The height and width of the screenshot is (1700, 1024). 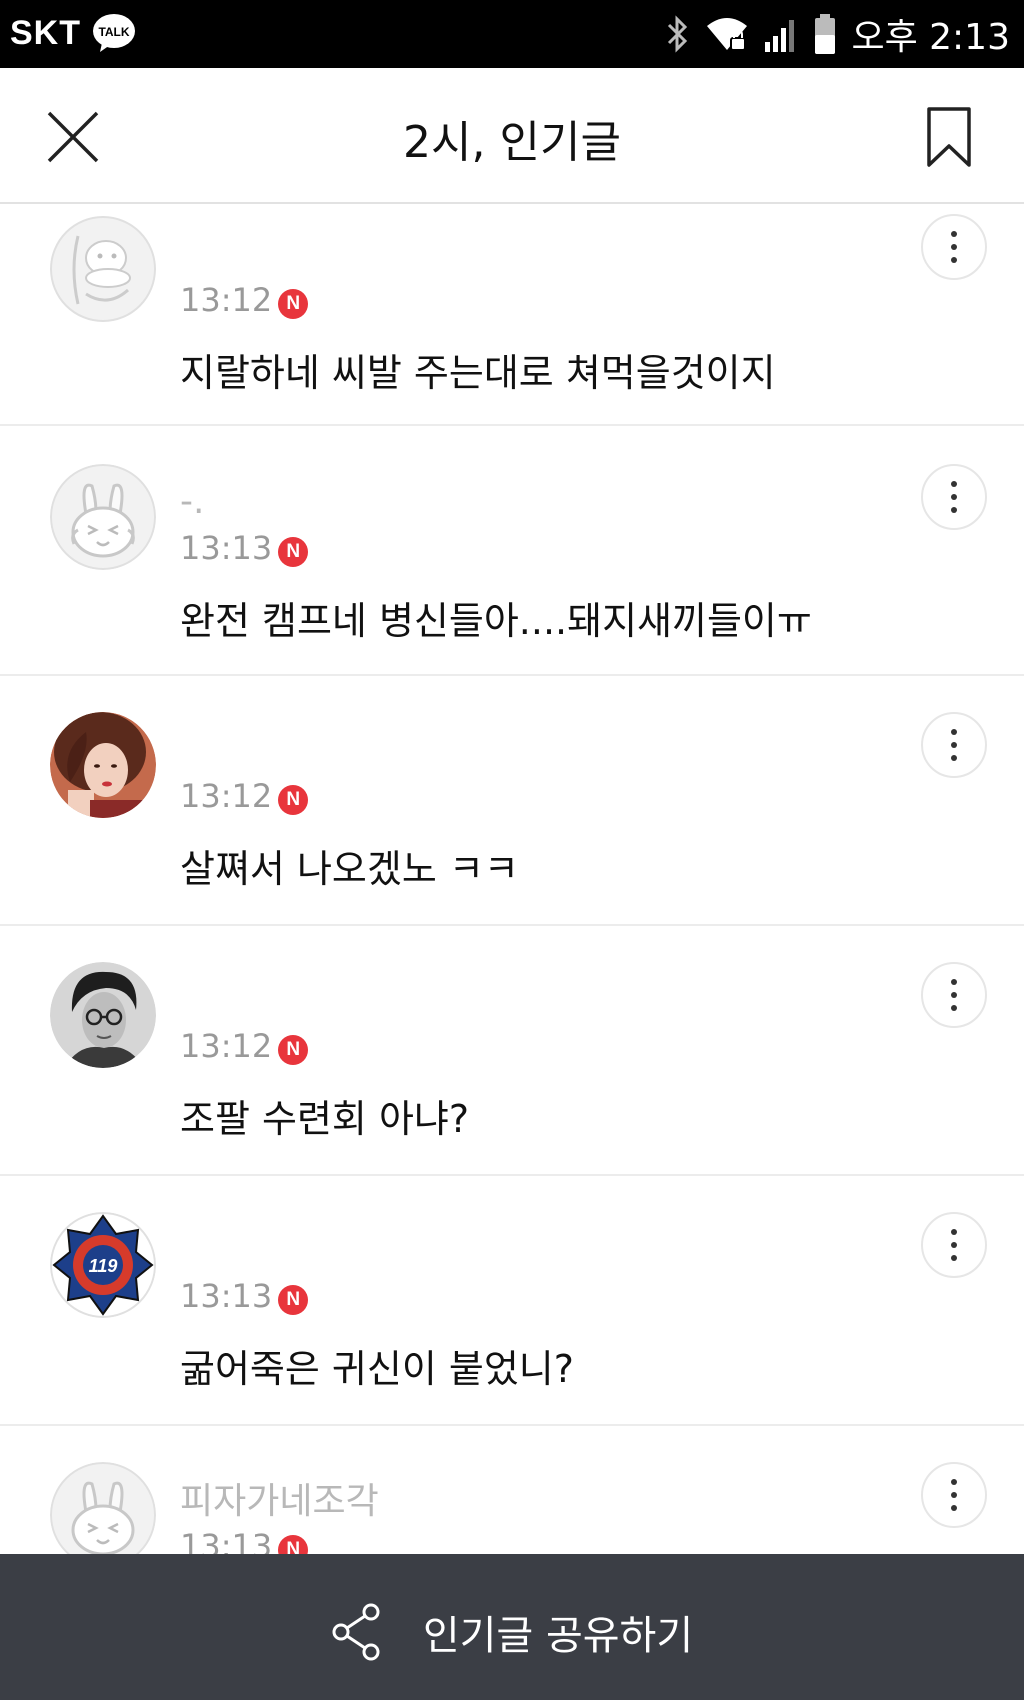 I want to click on comment-text: 굶어죽은 귀신이 붙었니?, so click(x=377, y=1369).